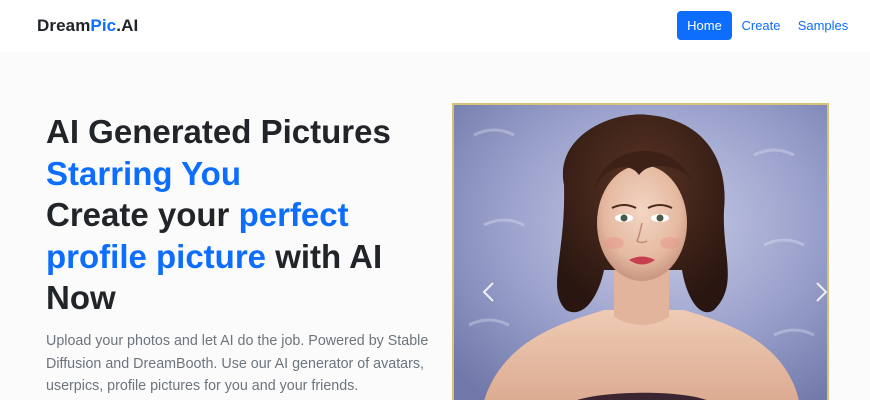 The height and width of the screenshot is (400, 870). I want to click on chevron-right-icon, so click(816, 292).